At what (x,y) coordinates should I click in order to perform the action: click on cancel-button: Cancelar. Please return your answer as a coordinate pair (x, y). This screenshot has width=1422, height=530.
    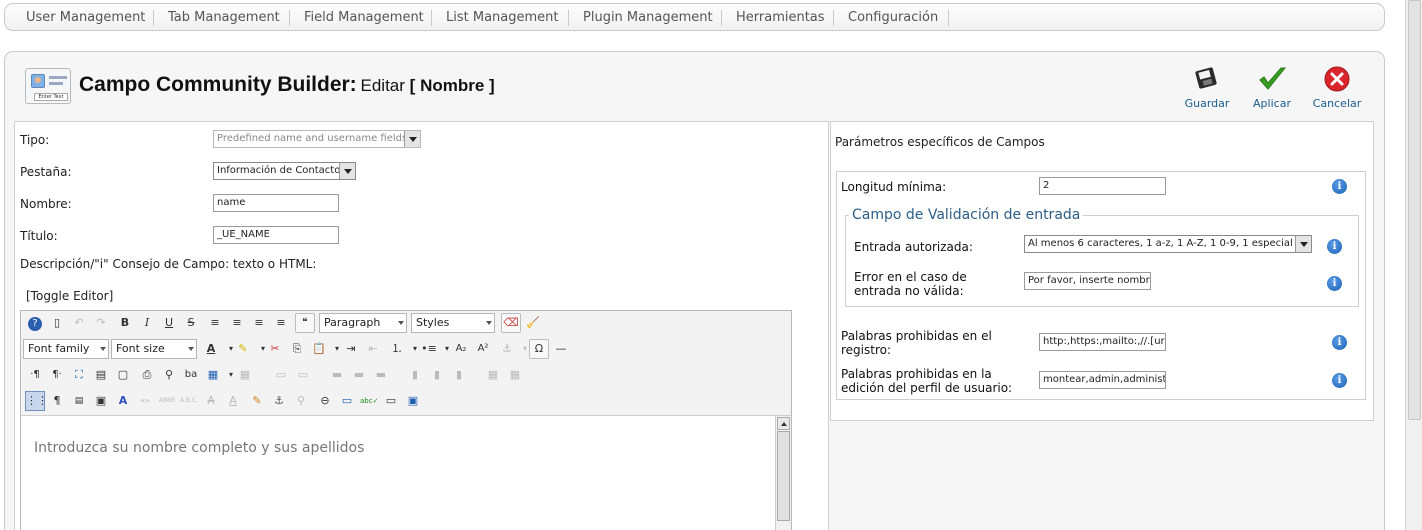
    Looking at the image, I should click on (1337, 87).